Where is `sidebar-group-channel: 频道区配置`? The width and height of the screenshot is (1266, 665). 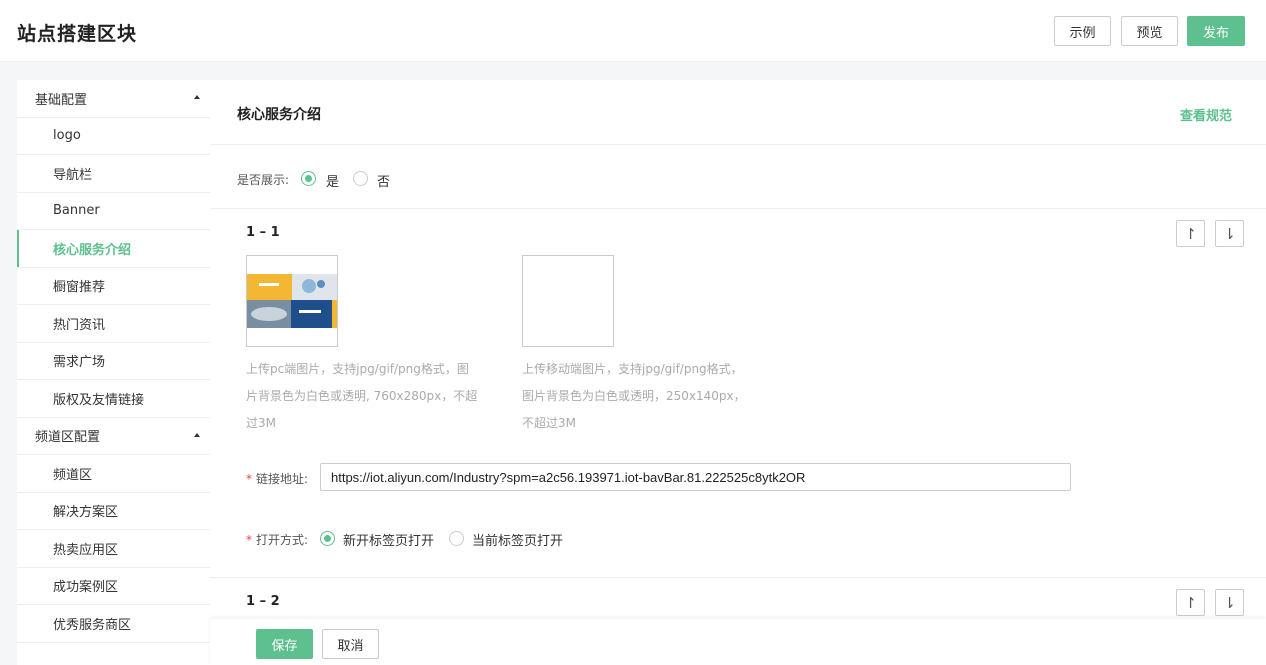
sidebar-group-channel: 频道区配置 is located at coordinates (113, 436).